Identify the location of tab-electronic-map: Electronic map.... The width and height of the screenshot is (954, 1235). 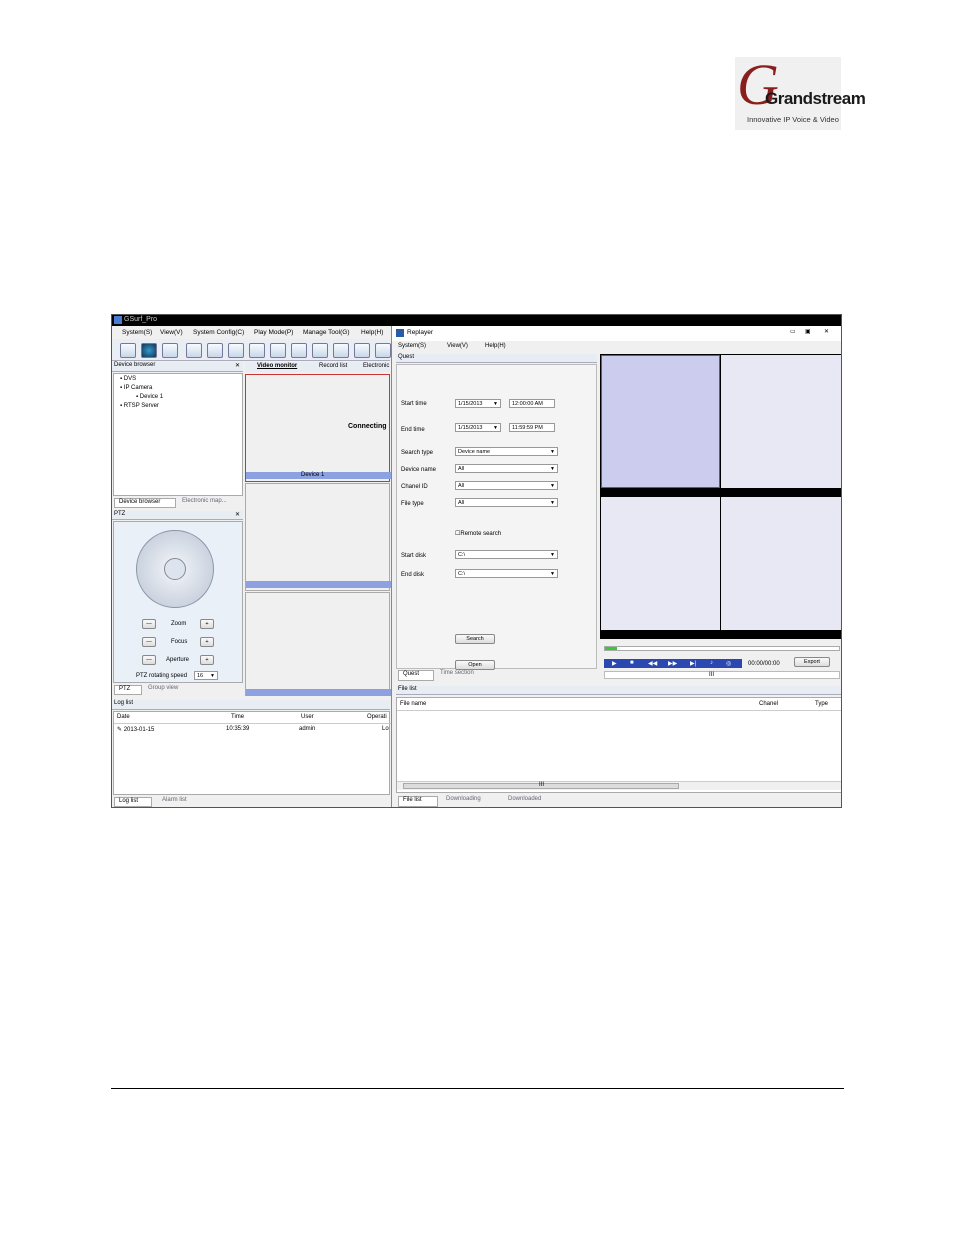
(209, 503).